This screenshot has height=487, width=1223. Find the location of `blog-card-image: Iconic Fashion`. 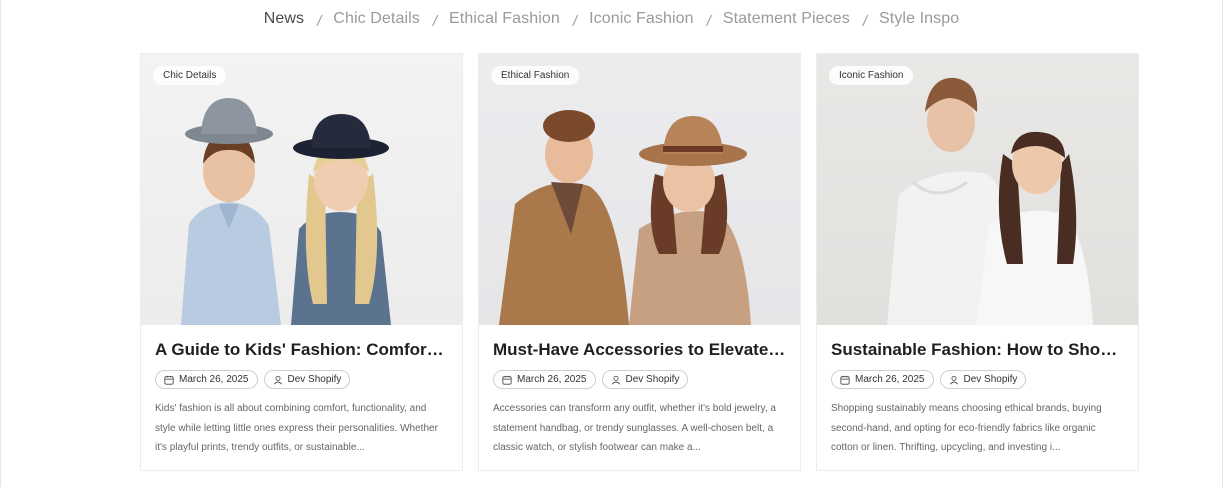

blog-card-image: Iconic Fashion is located at coordinates (977, 189).